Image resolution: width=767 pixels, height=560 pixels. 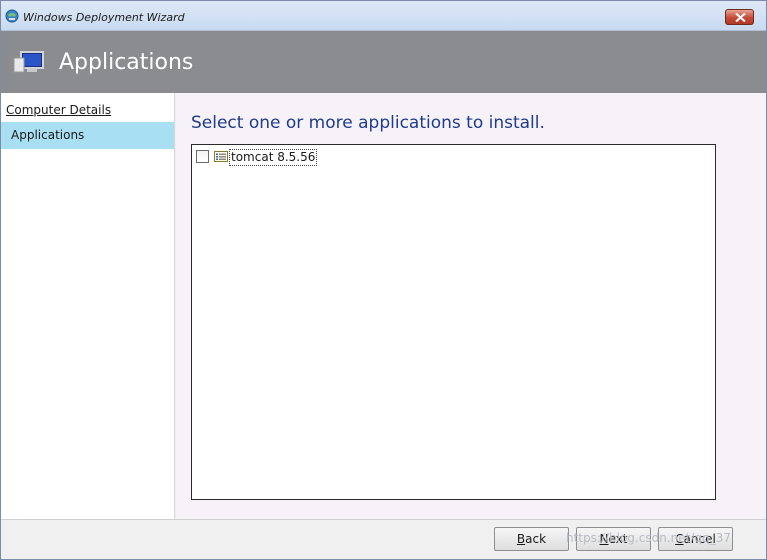 What do you see at coordinates (104, 17) in the screenshot?
I see `window-title: Windows Deployment Wizard` at bounding box center [104, 17].